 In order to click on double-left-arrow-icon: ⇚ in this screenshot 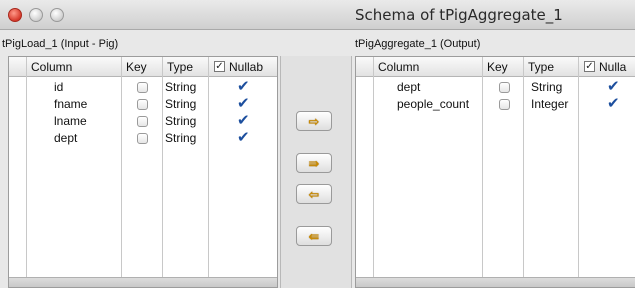, I will do `click(314, 236)`.